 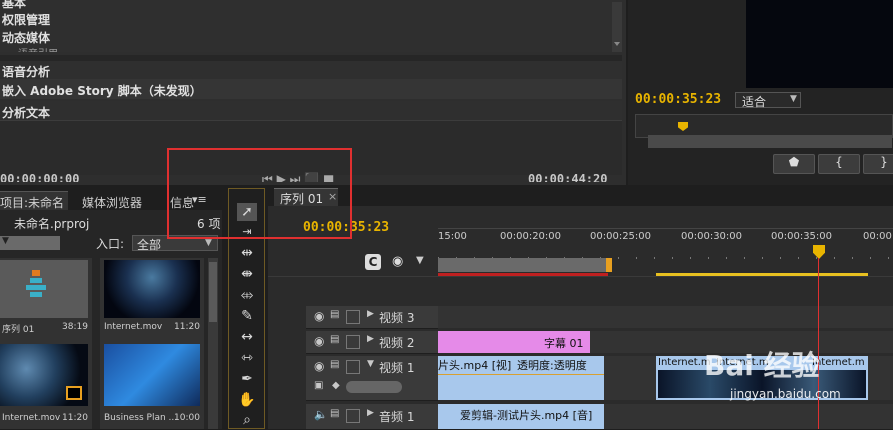 What do you see at coordinates (373, 262) in the screenshot?
I see `snap-icon: C` at bounding box center [373, 262].